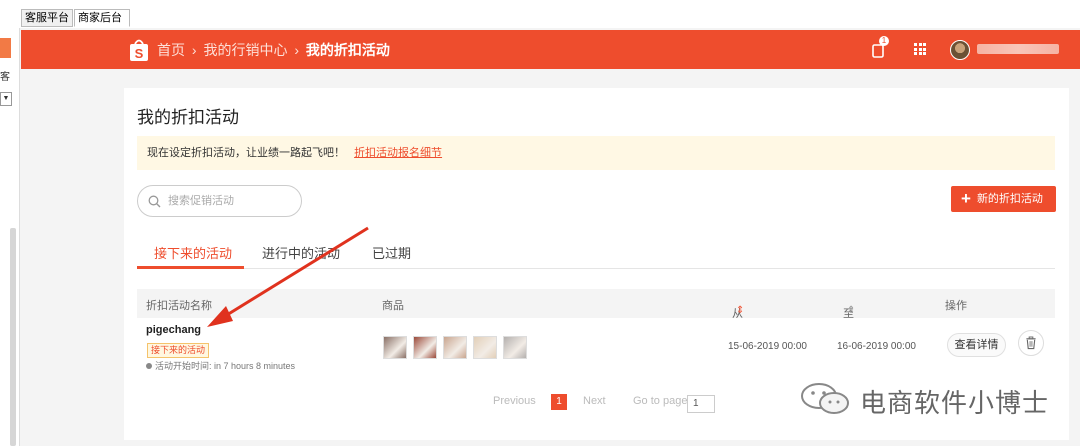  I want to click on username-redacted, so click(1018, 49).